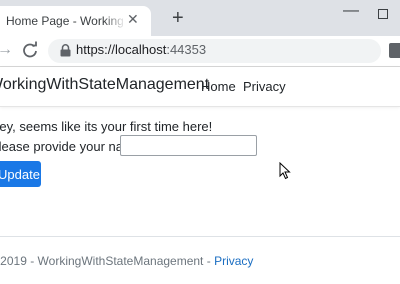 The image size is (400, 284). Describe the element at coordinates (188, 145) in the screenshot. I see `name-input` at that location.